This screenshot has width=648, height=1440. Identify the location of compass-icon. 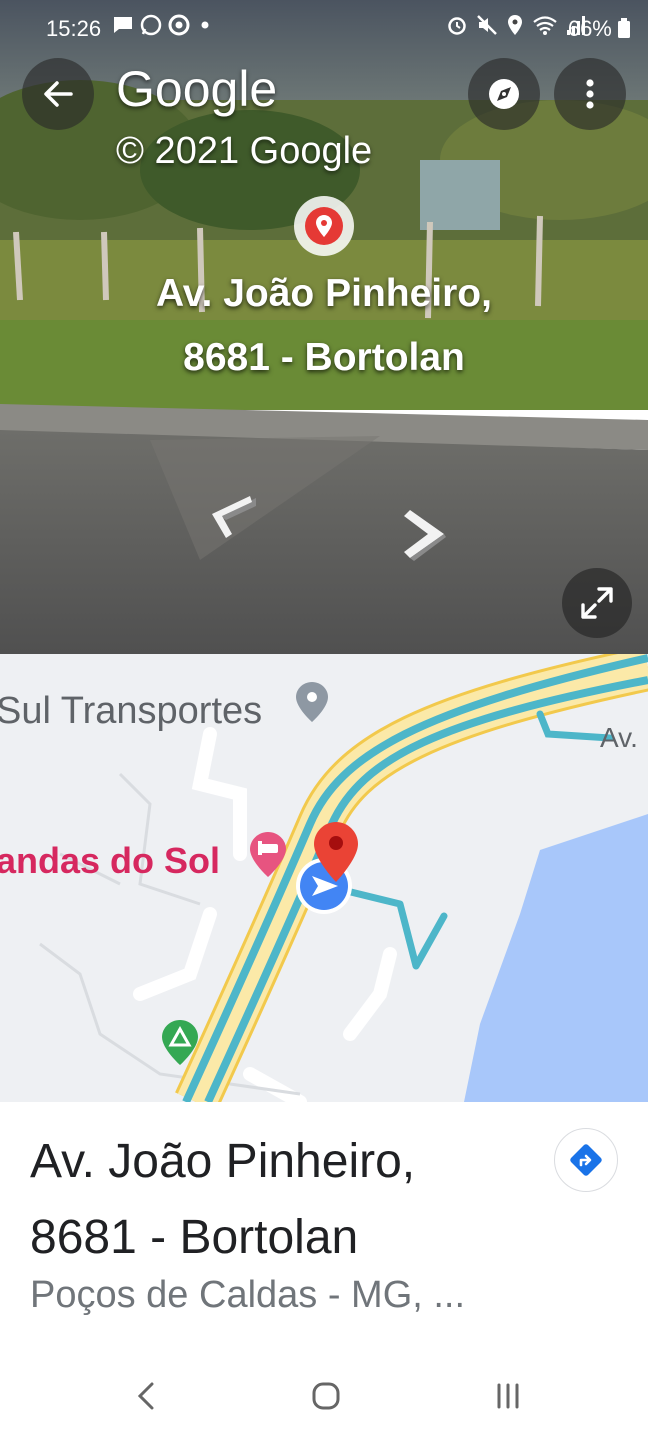
(504, 94).